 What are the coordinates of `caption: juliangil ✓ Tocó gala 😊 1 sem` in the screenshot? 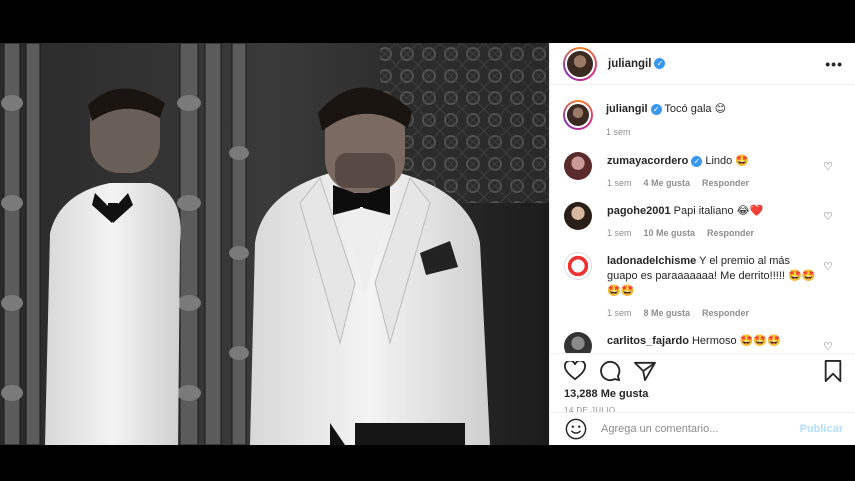 It's located at (702, 120).